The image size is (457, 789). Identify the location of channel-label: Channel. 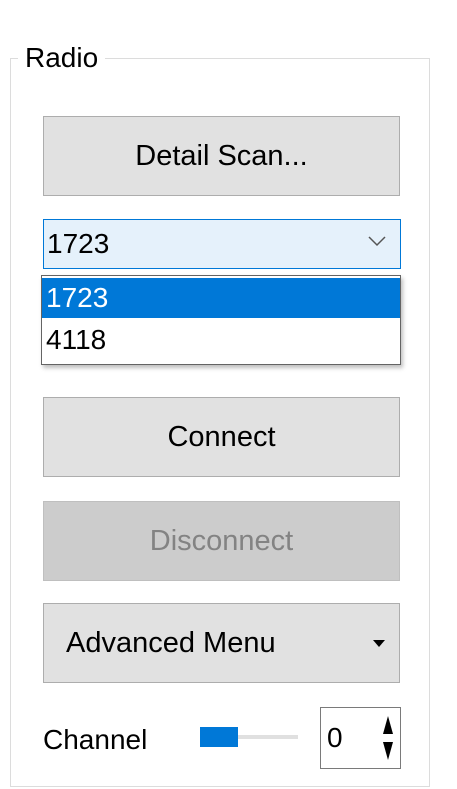
(95, 739).